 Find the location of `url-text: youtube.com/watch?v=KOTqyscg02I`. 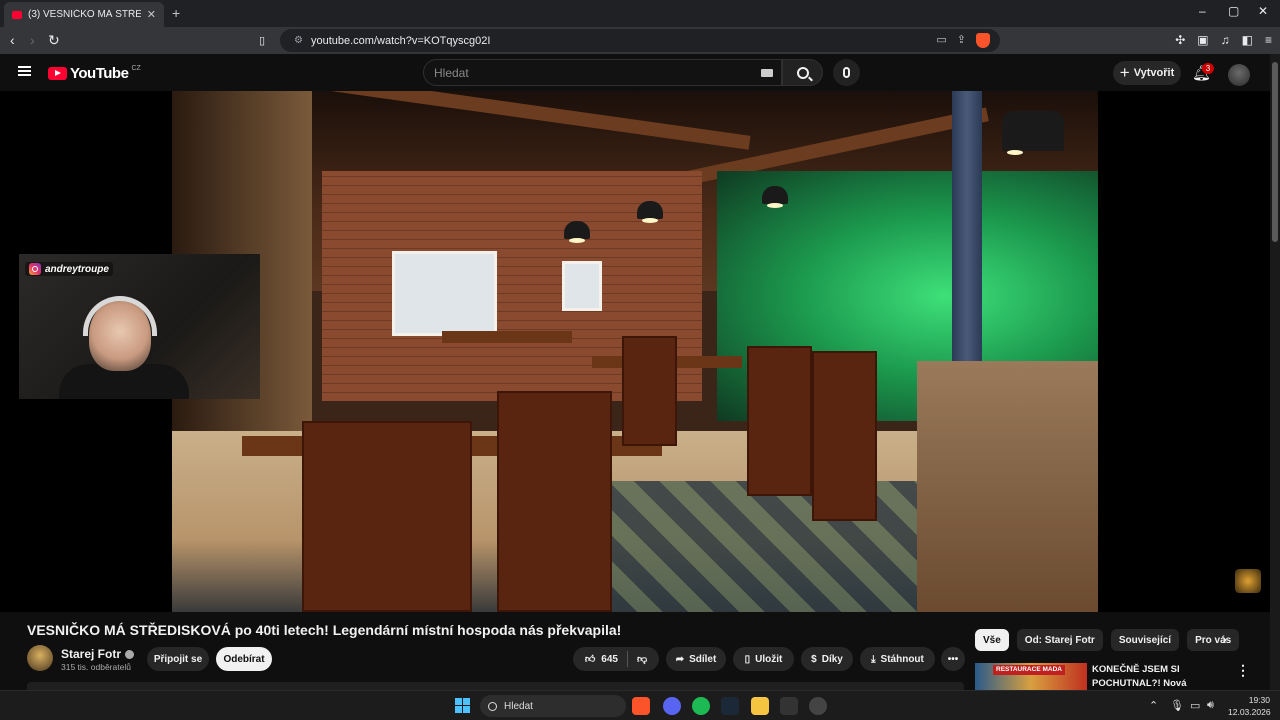

url-text: youtube.com/watch?v=KOTqyscg02I is located at coordinates (400, 40).